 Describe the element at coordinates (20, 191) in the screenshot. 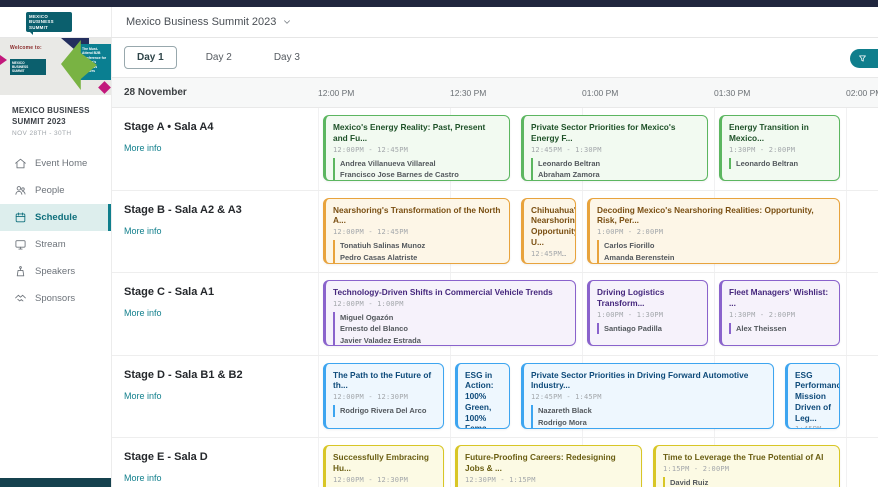

I see `people-icon` at that location.